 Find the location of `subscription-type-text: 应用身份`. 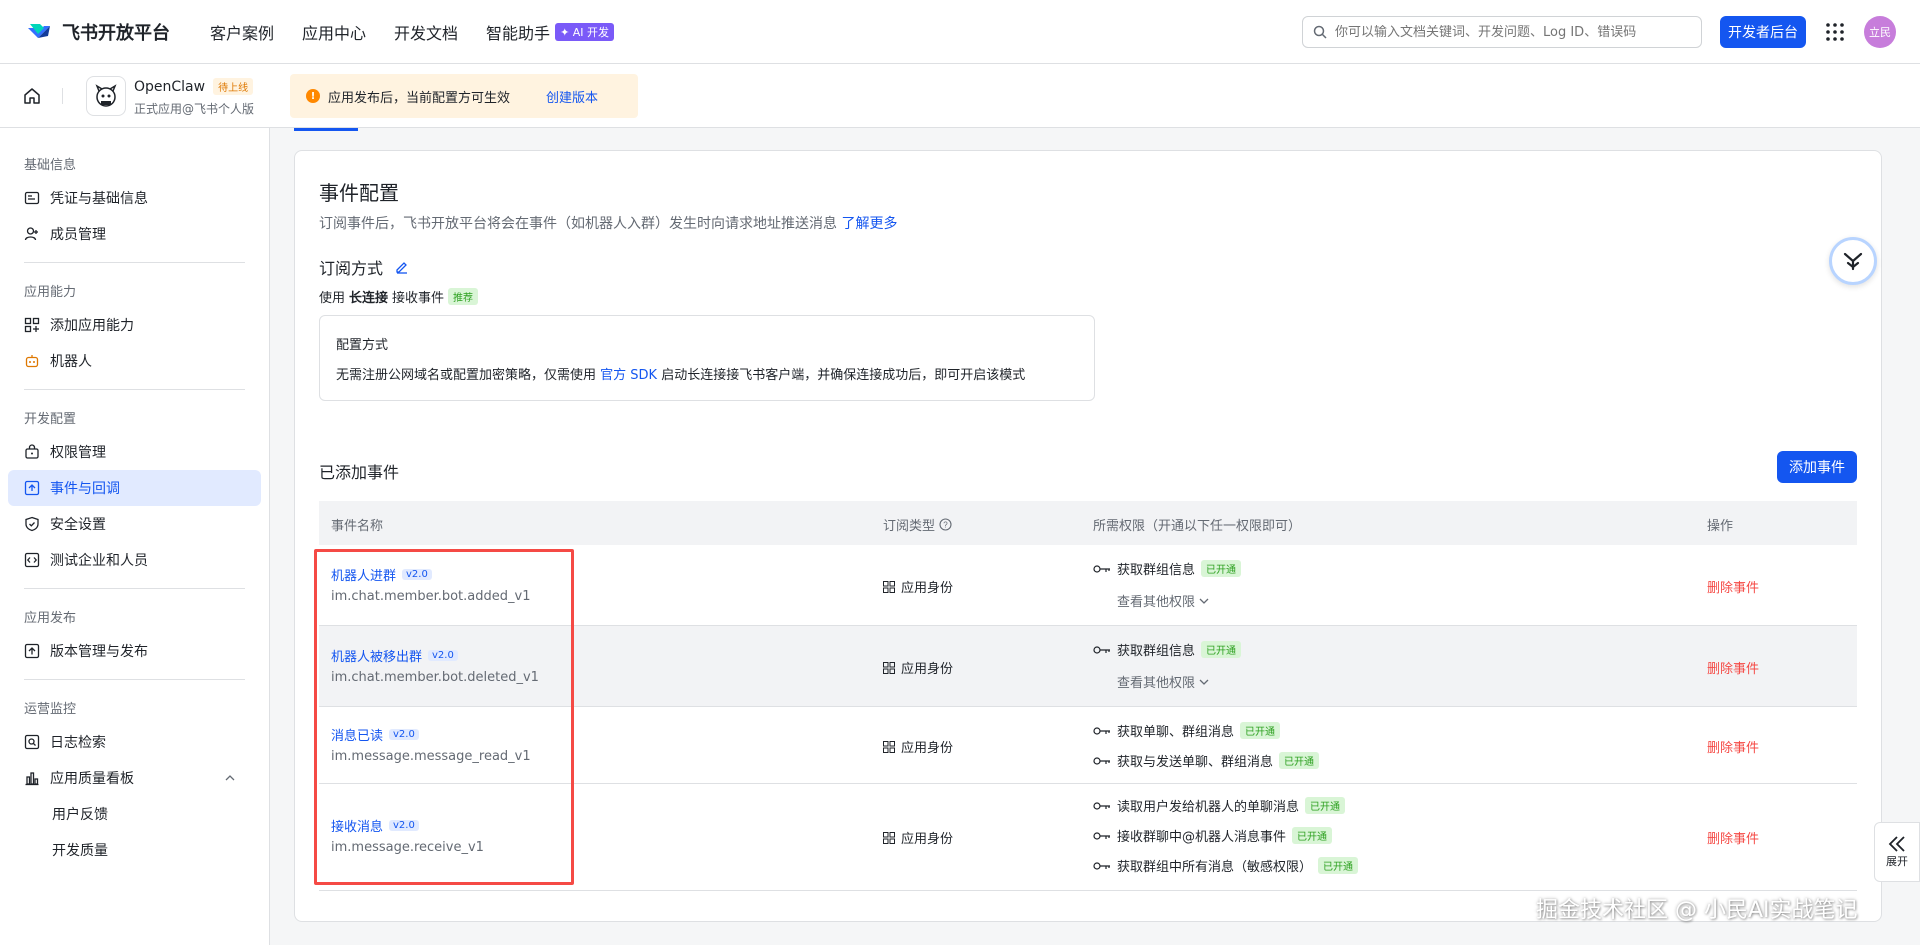

subscription-type-text: 应用身份 is located at coordinates (927, 839).